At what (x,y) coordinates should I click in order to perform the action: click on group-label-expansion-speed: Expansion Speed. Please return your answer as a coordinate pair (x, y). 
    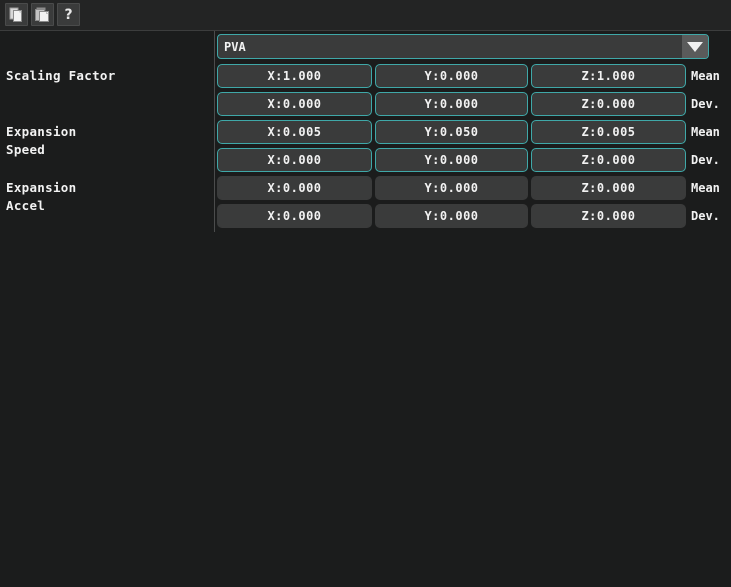
    Looking at the image, I should click on (41, 140).